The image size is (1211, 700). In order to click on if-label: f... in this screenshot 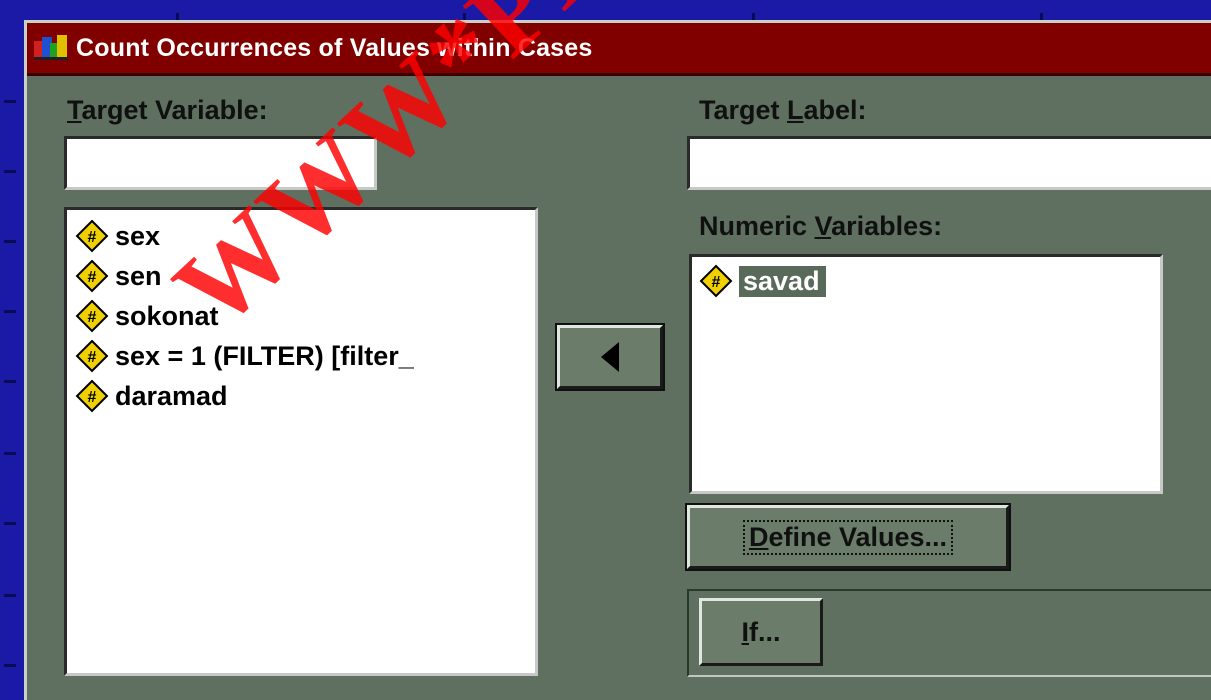, I will do `click(765, 631)`.